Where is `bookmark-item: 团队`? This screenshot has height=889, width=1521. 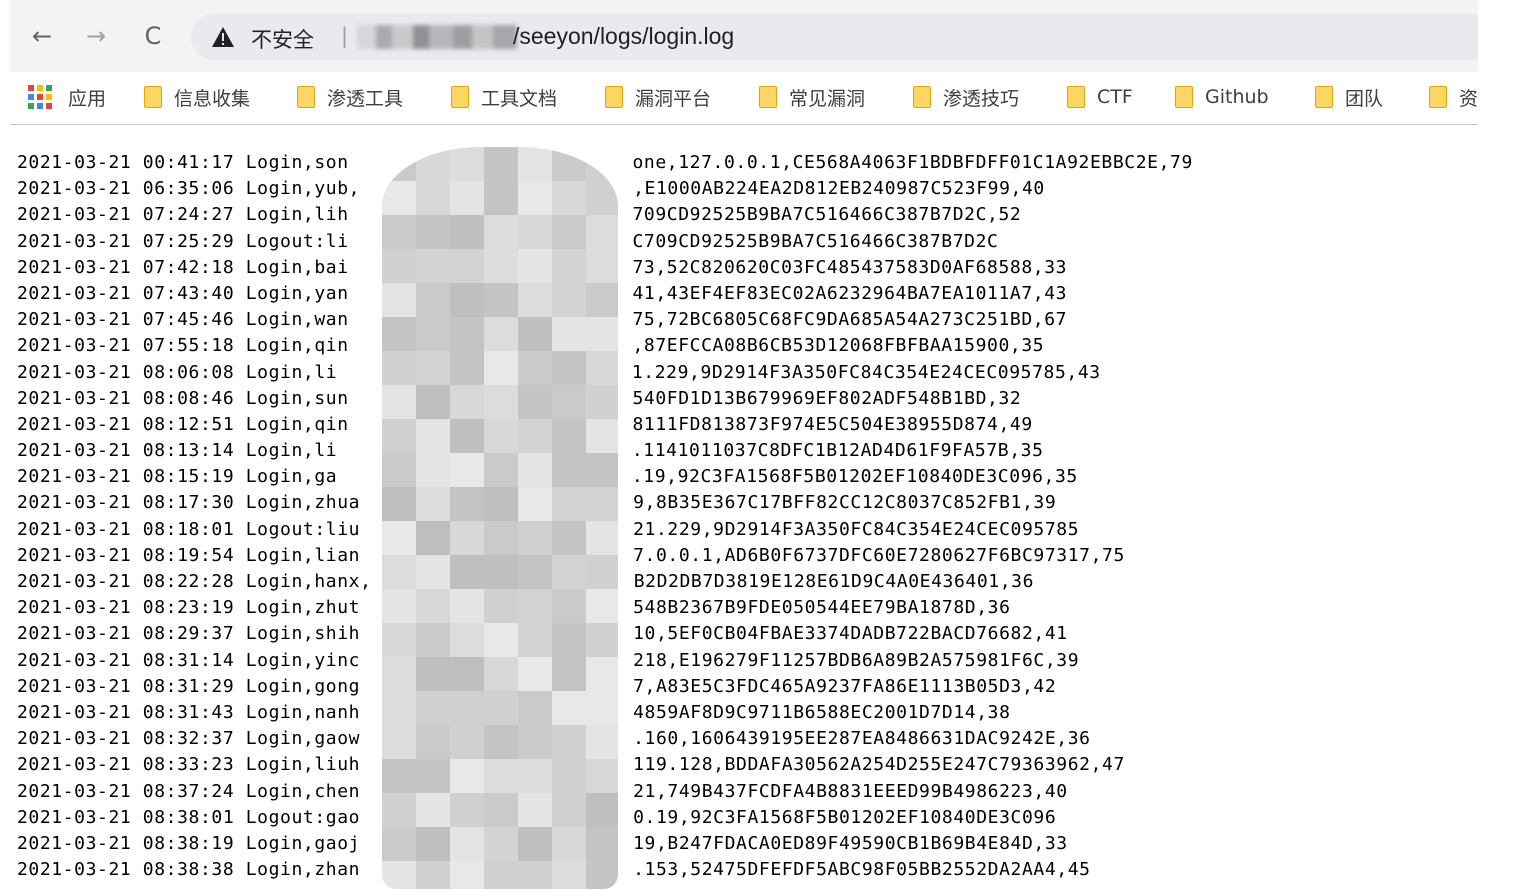
bookmark-item: 团队 is located at coordinates (1349, 97).